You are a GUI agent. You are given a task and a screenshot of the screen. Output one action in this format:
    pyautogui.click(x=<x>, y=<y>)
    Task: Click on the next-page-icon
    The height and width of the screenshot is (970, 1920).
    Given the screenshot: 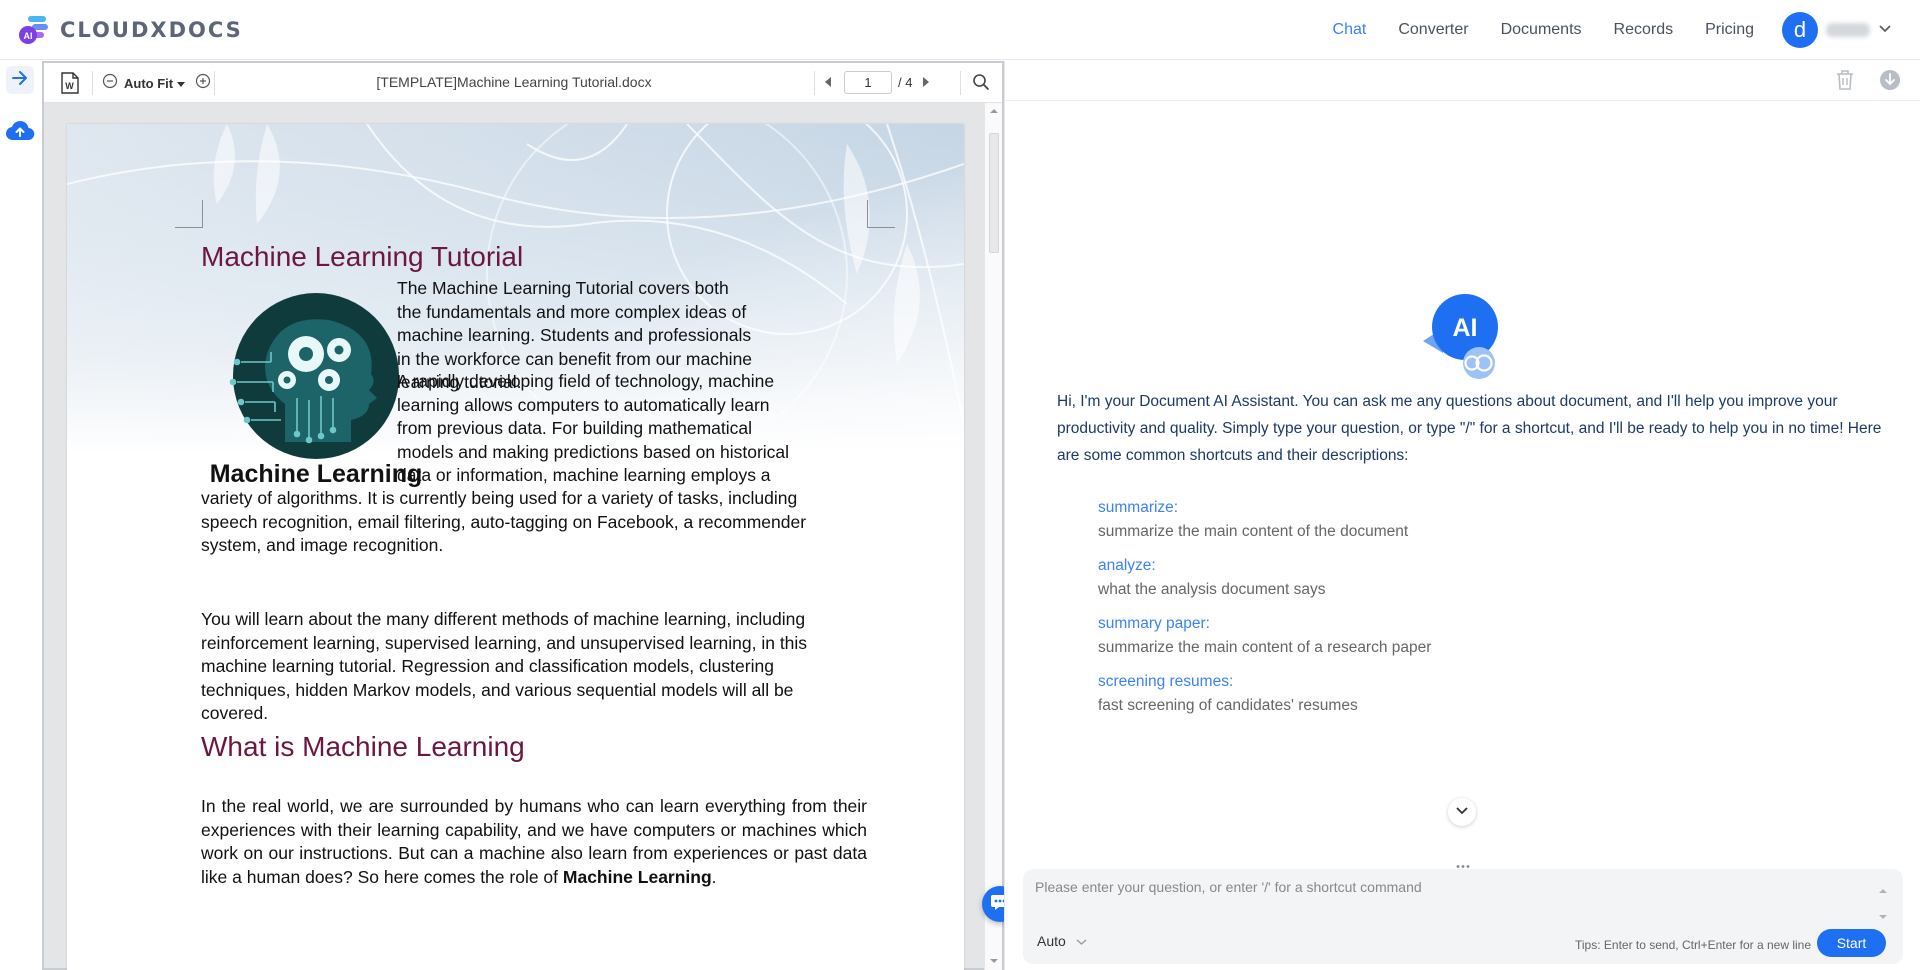 What is the action you would take?
    pyautogui.click(x=926, y=83)
    